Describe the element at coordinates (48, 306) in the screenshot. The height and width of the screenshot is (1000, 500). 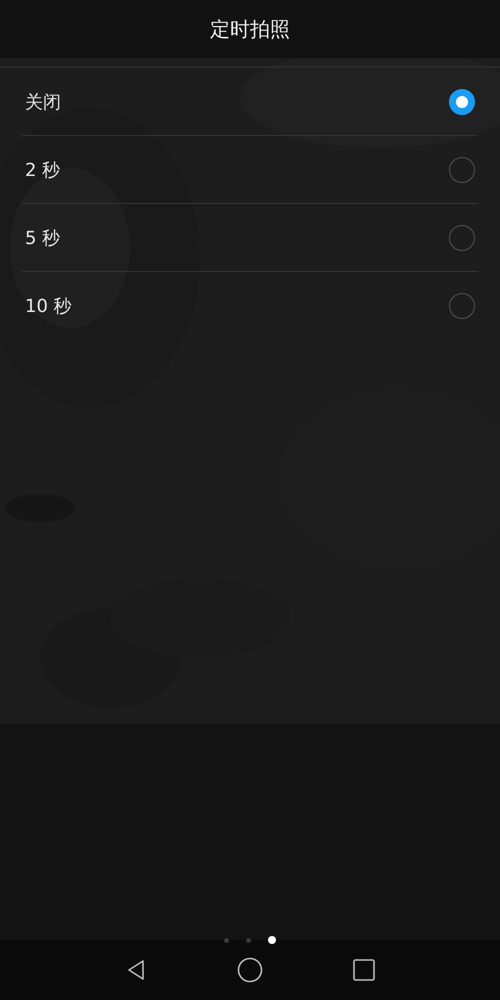
I see `option-label: 10 秒` at that location.